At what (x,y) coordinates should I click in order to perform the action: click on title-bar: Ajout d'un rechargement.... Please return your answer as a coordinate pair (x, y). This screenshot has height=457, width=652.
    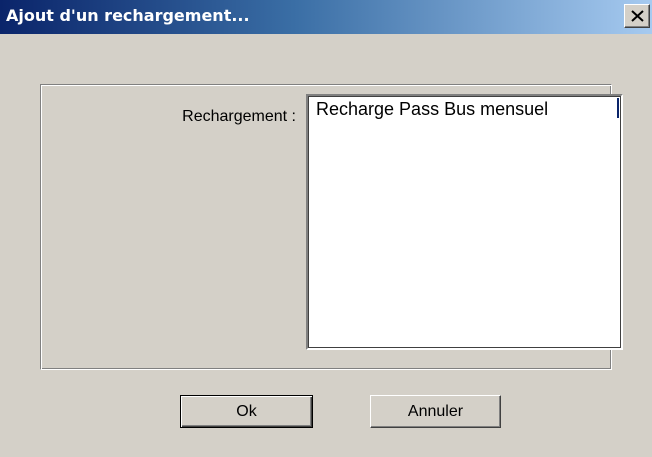
    Looking at the image, I should click on (326, 17).